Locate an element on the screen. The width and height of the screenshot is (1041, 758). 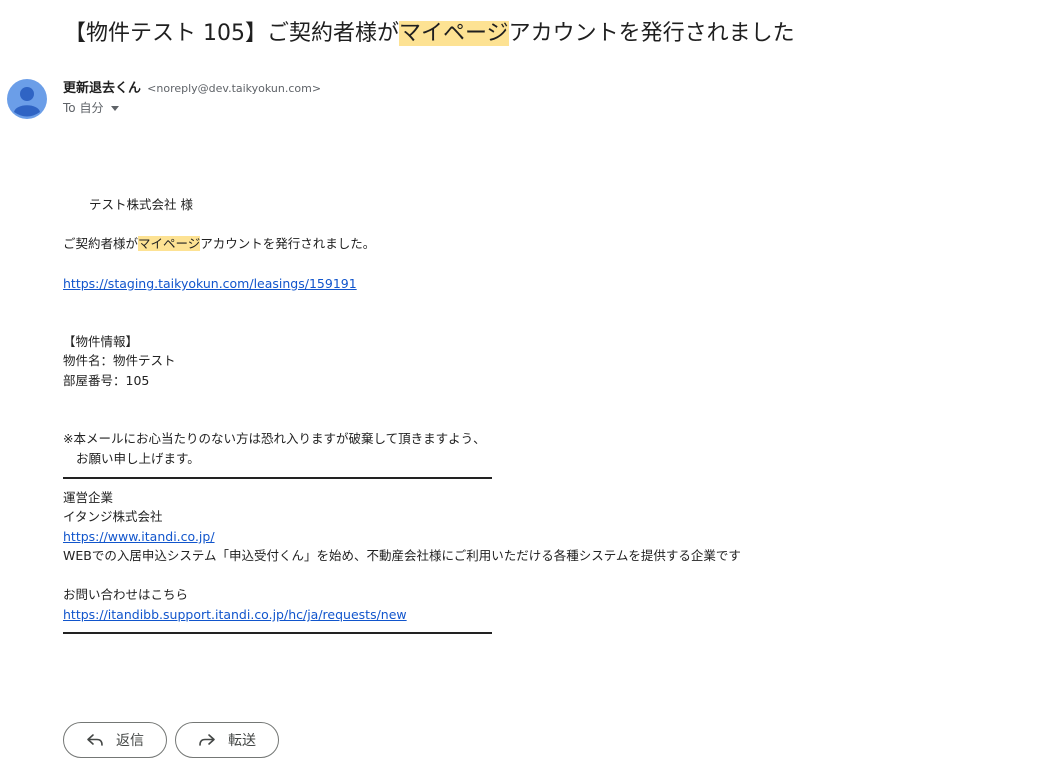
notice-line-1: ※本メールにお心当たりのない方は恐れ入りますが破棄して頂きますよう、 is located at coordinates (274, 438).